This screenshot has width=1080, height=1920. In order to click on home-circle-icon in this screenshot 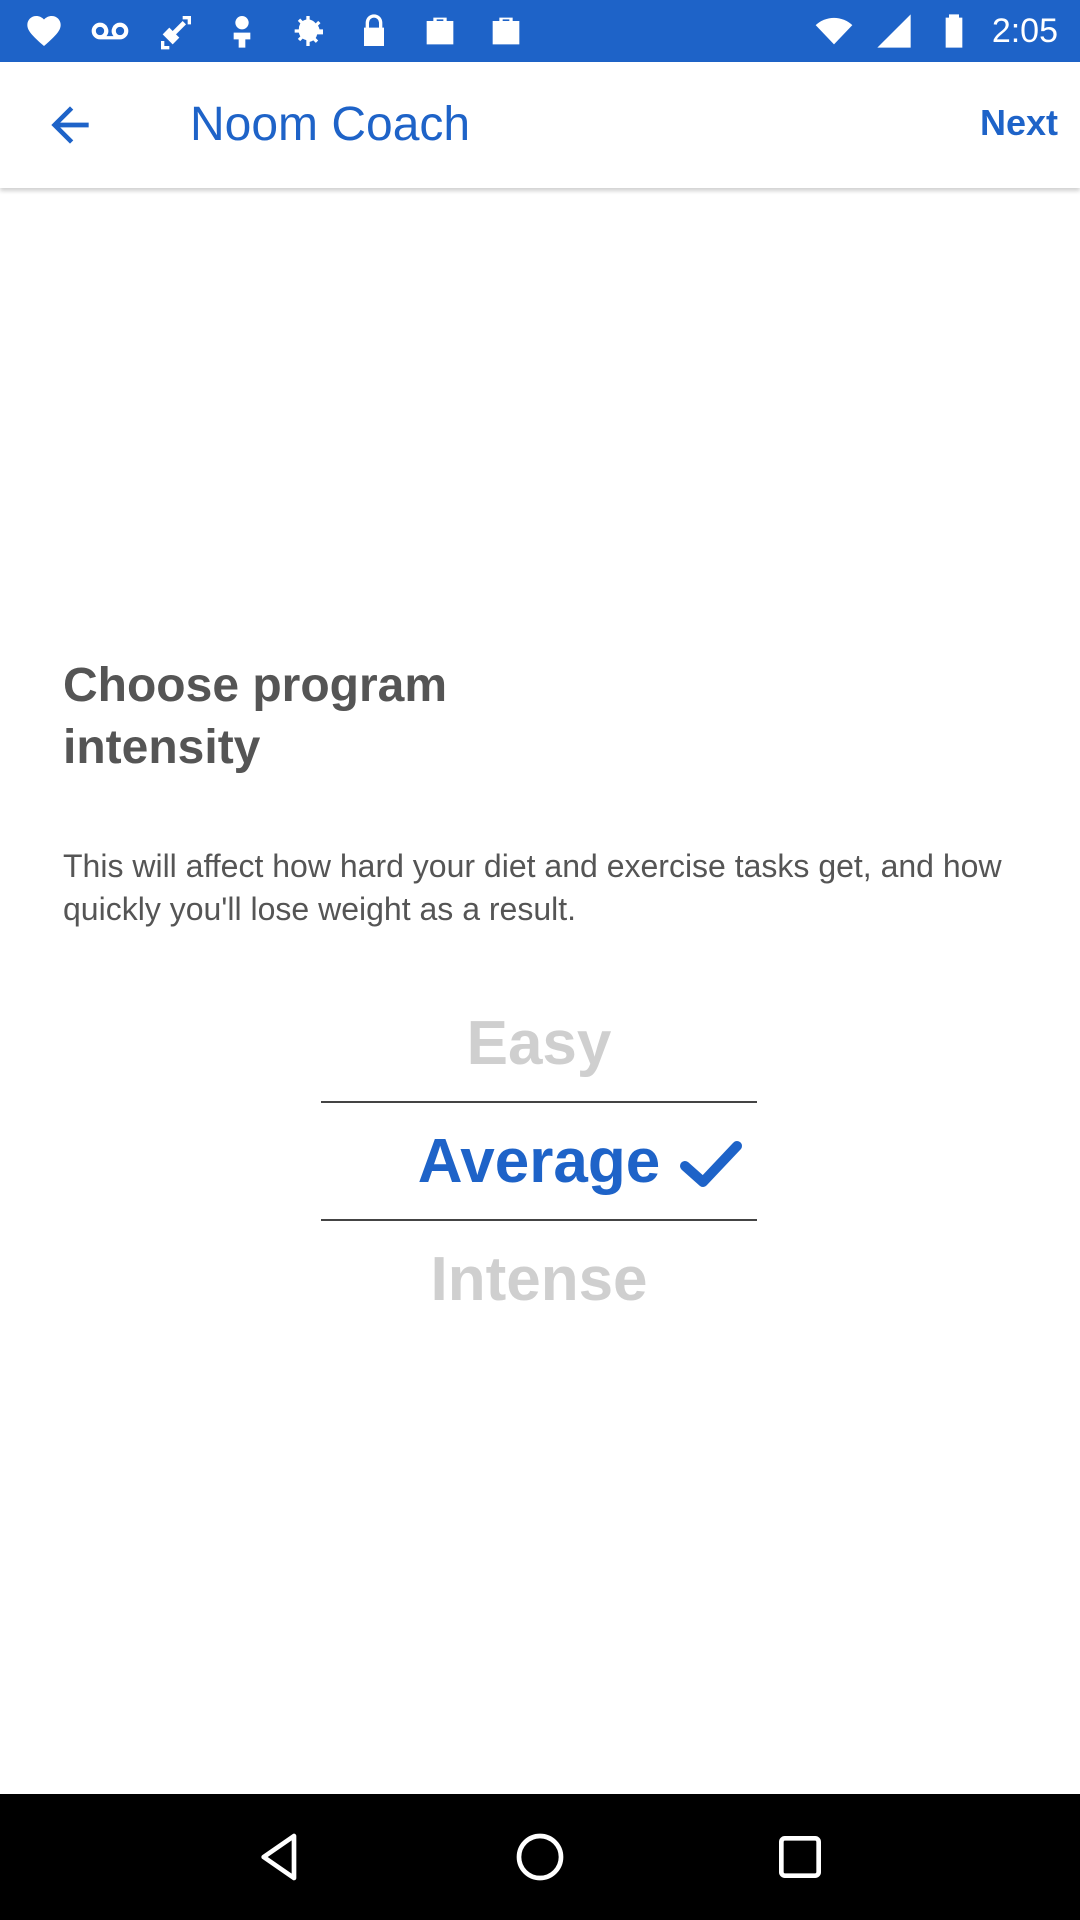, I will do `click(540, 1857)`.